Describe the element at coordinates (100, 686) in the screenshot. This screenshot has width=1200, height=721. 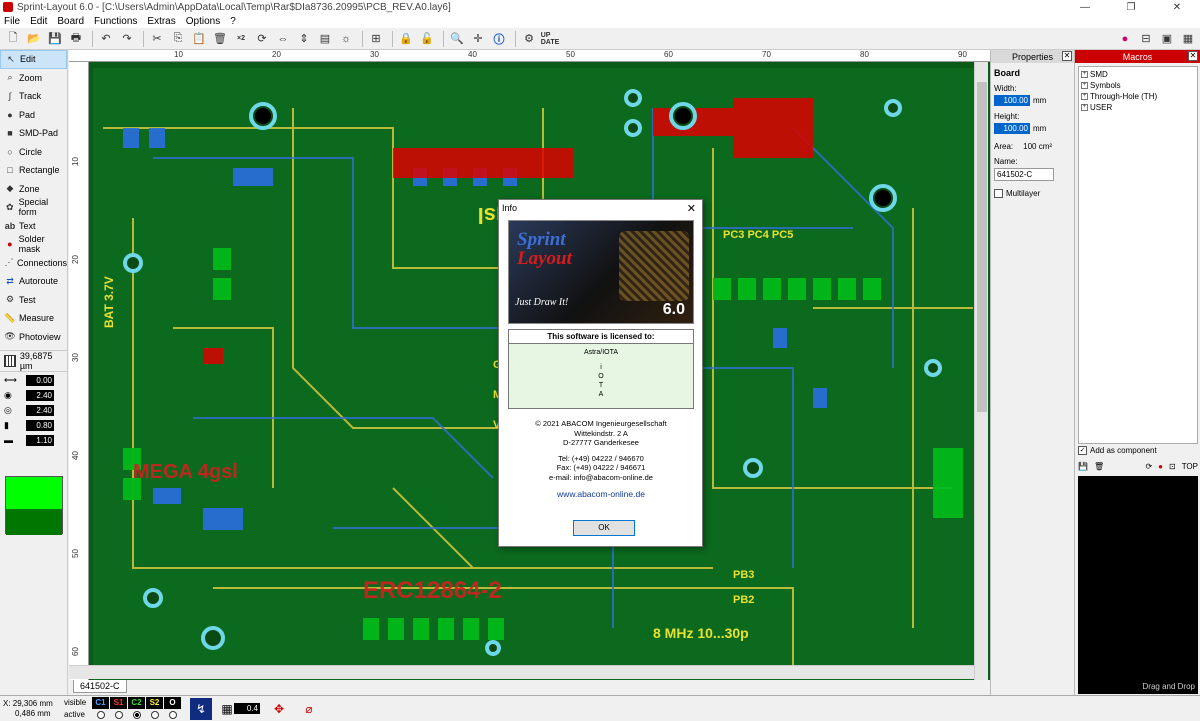
I see `board-tab: 641502-C` at that location.